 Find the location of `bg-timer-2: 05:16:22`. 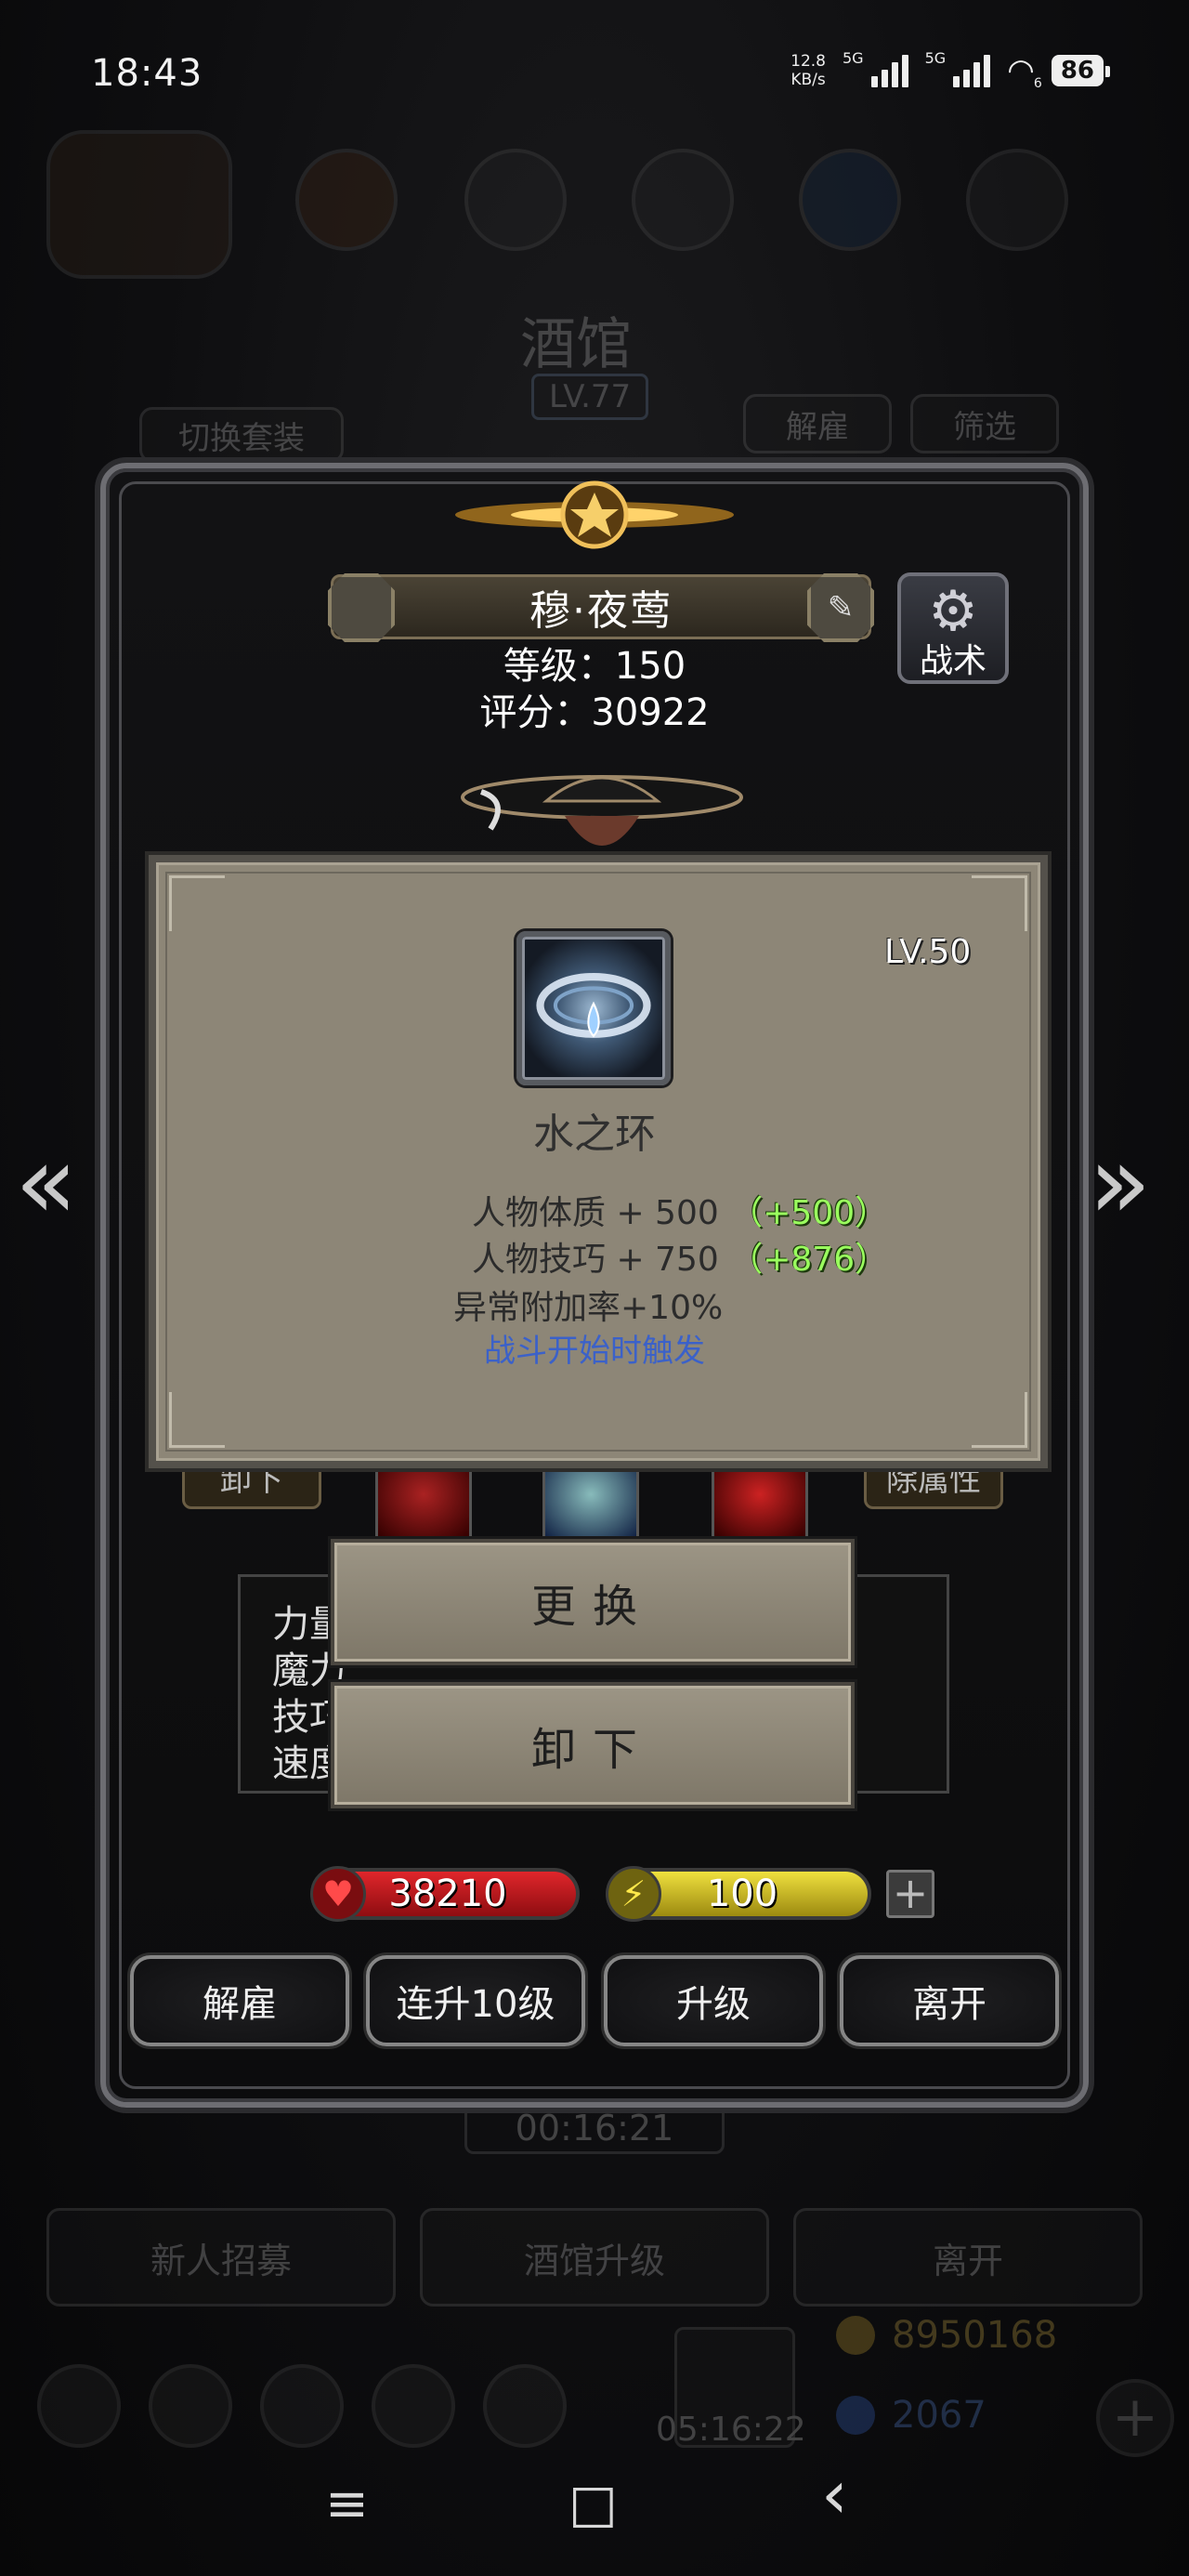

bg-timer-2: 05:16:22 is located at coordinates (731, 2430).